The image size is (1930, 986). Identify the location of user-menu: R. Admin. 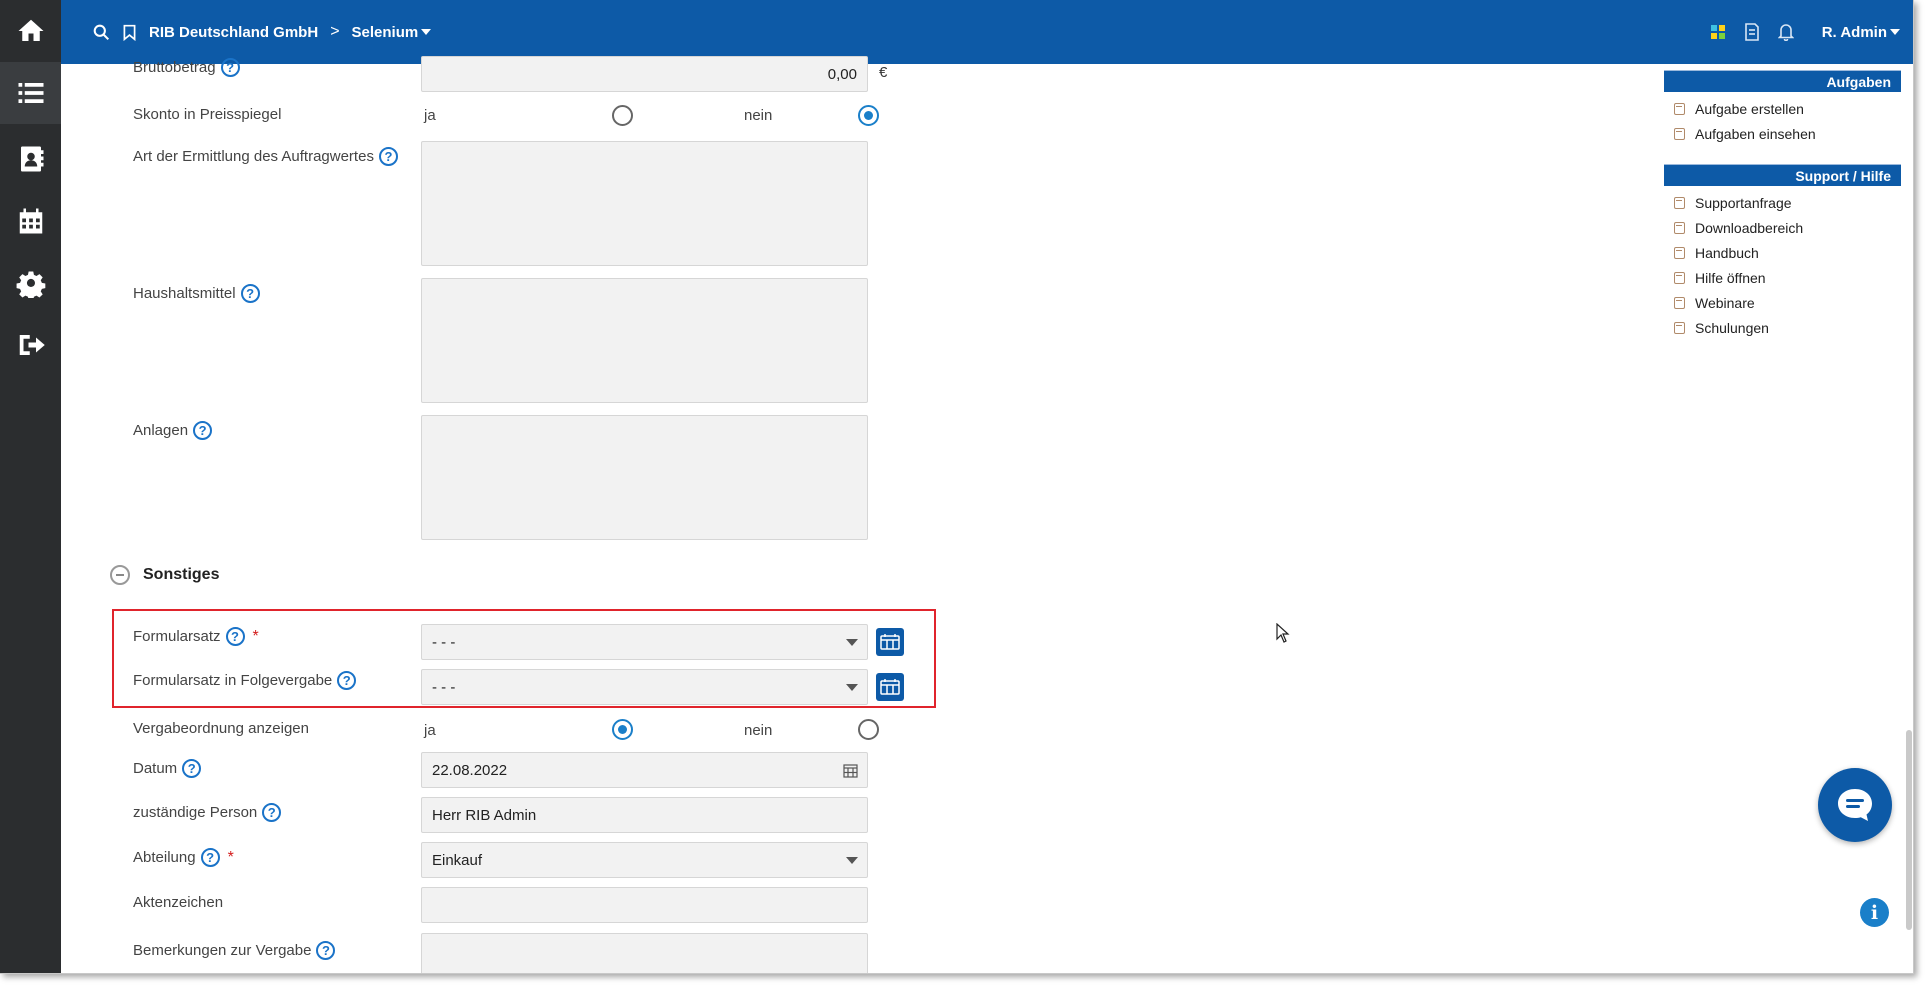
(1854, 32).